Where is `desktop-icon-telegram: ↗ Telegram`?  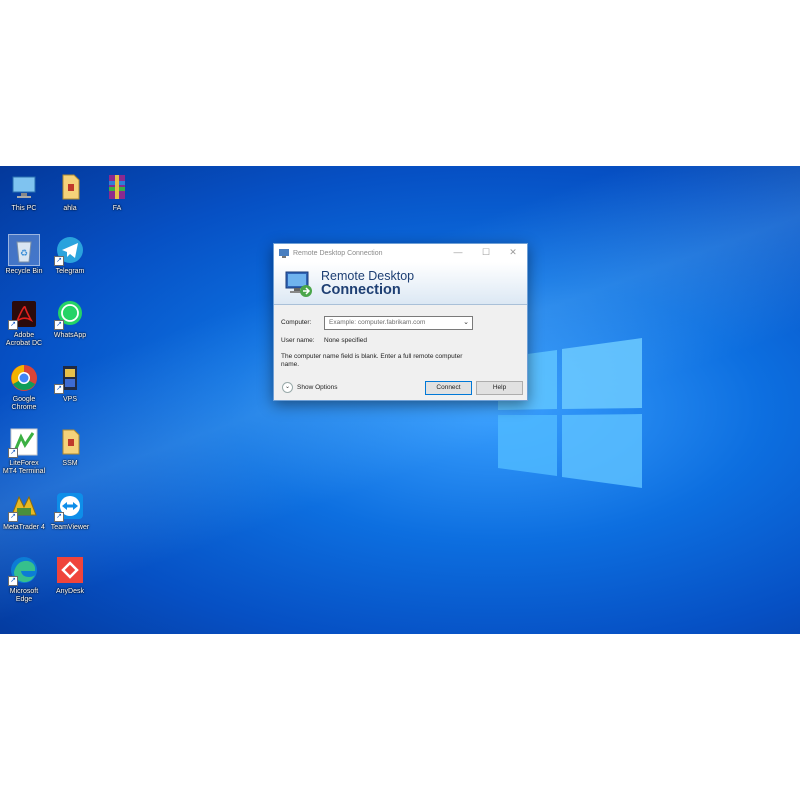
desktop-icon-telegram: ↗ Telegram is located at coordinates (70, 255).